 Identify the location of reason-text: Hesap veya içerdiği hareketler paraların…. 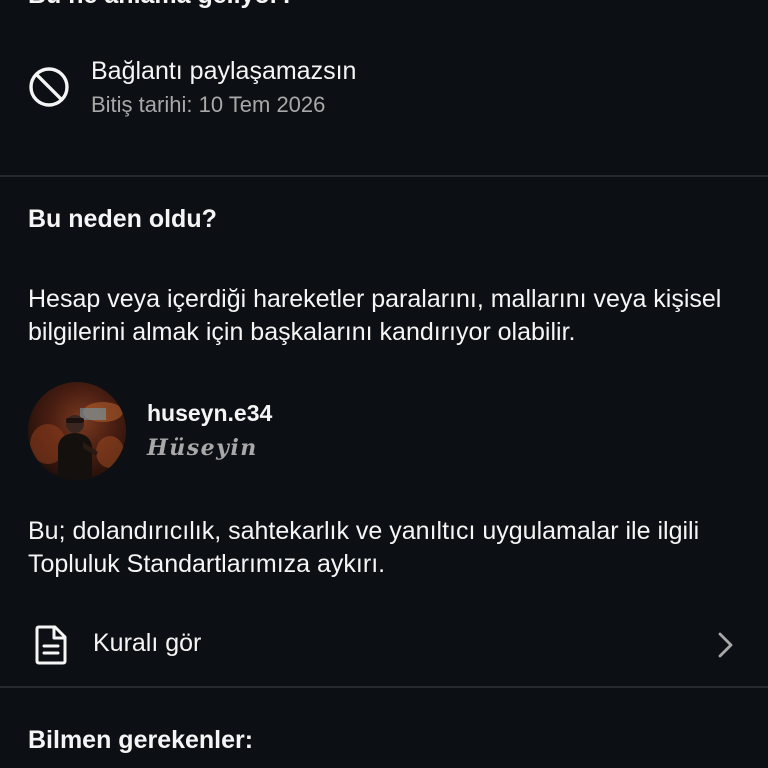
(375, 315).